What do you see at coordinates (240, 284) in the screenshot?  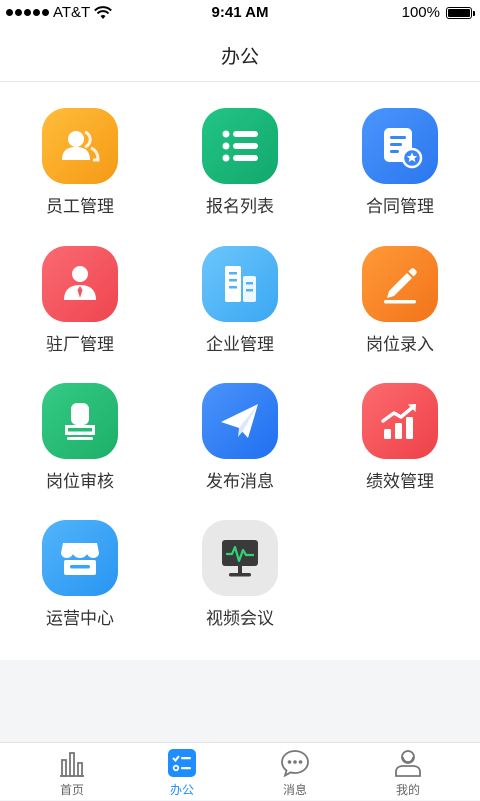 I see `building-icon` at bounding box center [240, 284].